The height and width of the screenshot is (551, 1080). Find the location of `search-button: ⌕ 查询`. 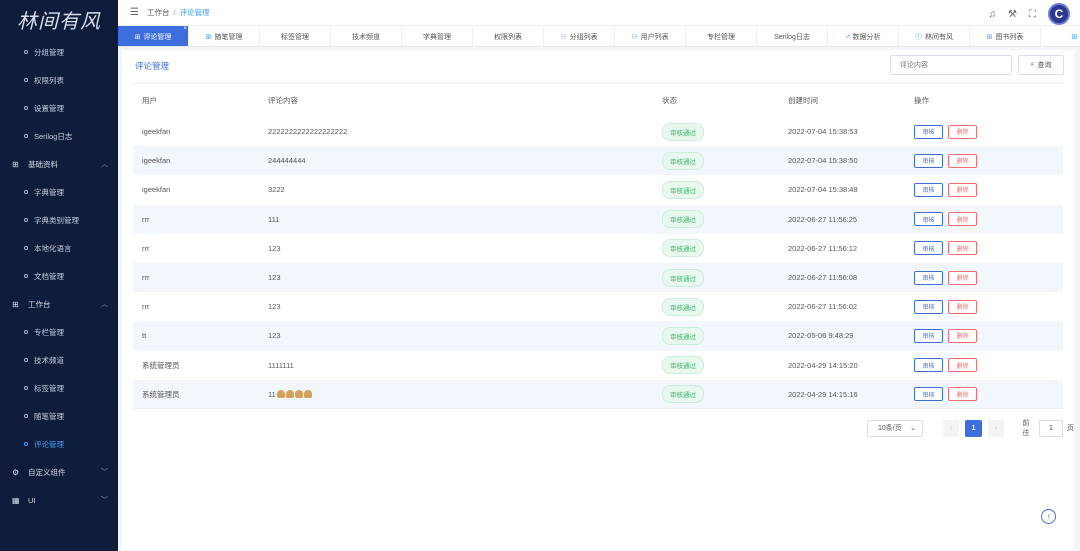

search-button: ⌕ 查询 is located at coordinates (1041, 65).